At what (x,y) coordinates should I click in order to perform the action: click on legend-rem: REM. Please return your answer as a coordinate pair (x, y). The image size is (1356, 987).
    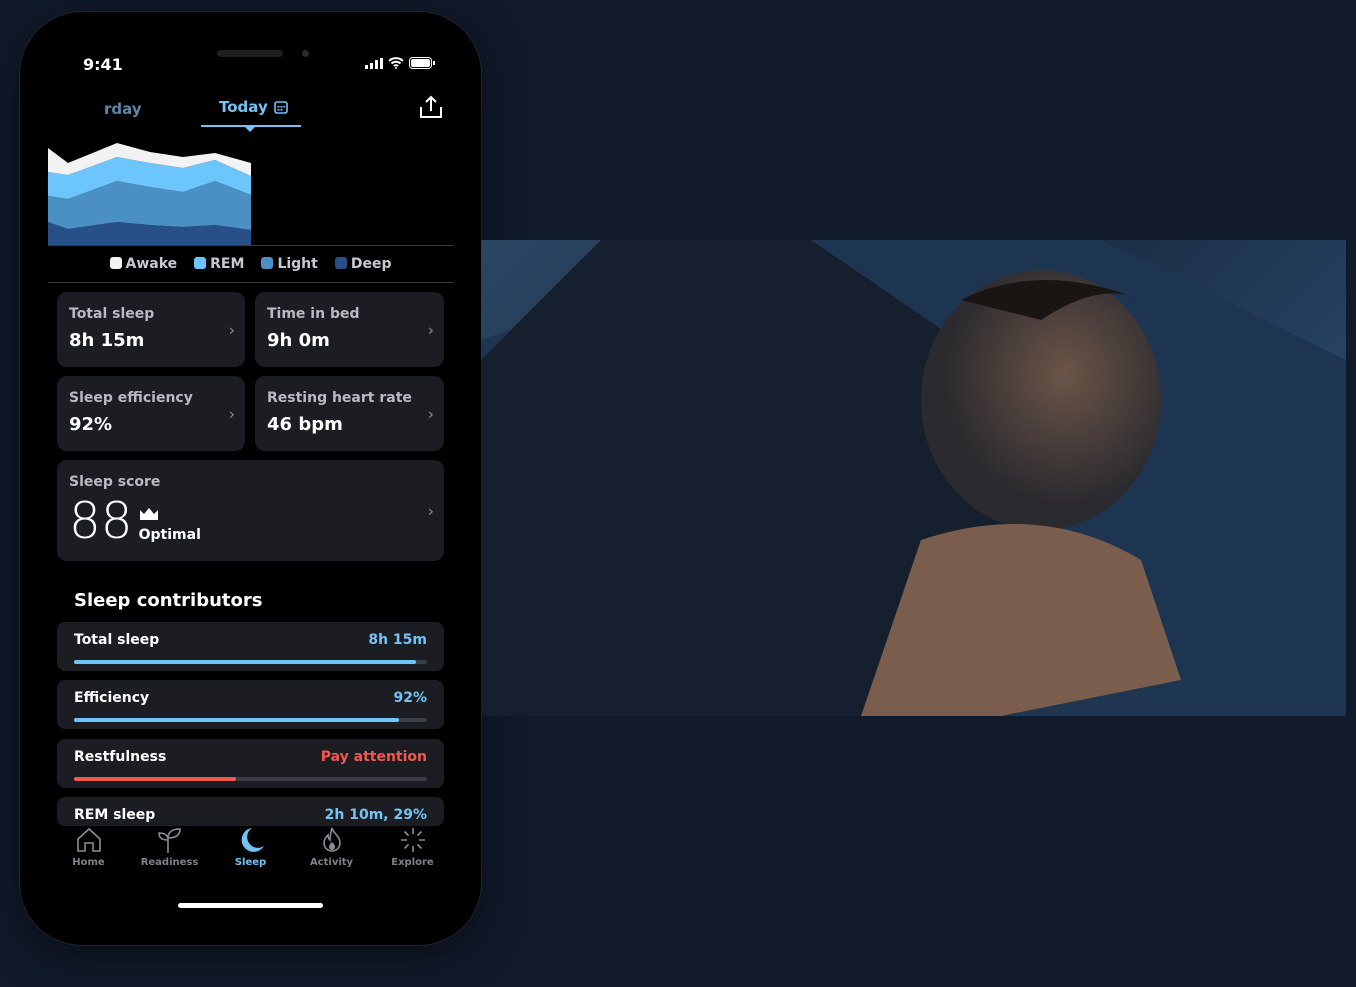
    Looking at the image, I should click on (219, 264).